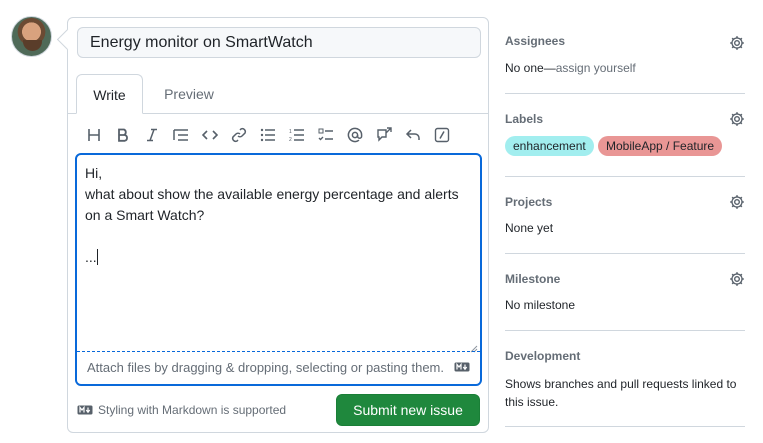 The image size is (763, 443). Describe the element at coordinates (326, 135) in the screenshot. I see `task-list-icon` at that location.